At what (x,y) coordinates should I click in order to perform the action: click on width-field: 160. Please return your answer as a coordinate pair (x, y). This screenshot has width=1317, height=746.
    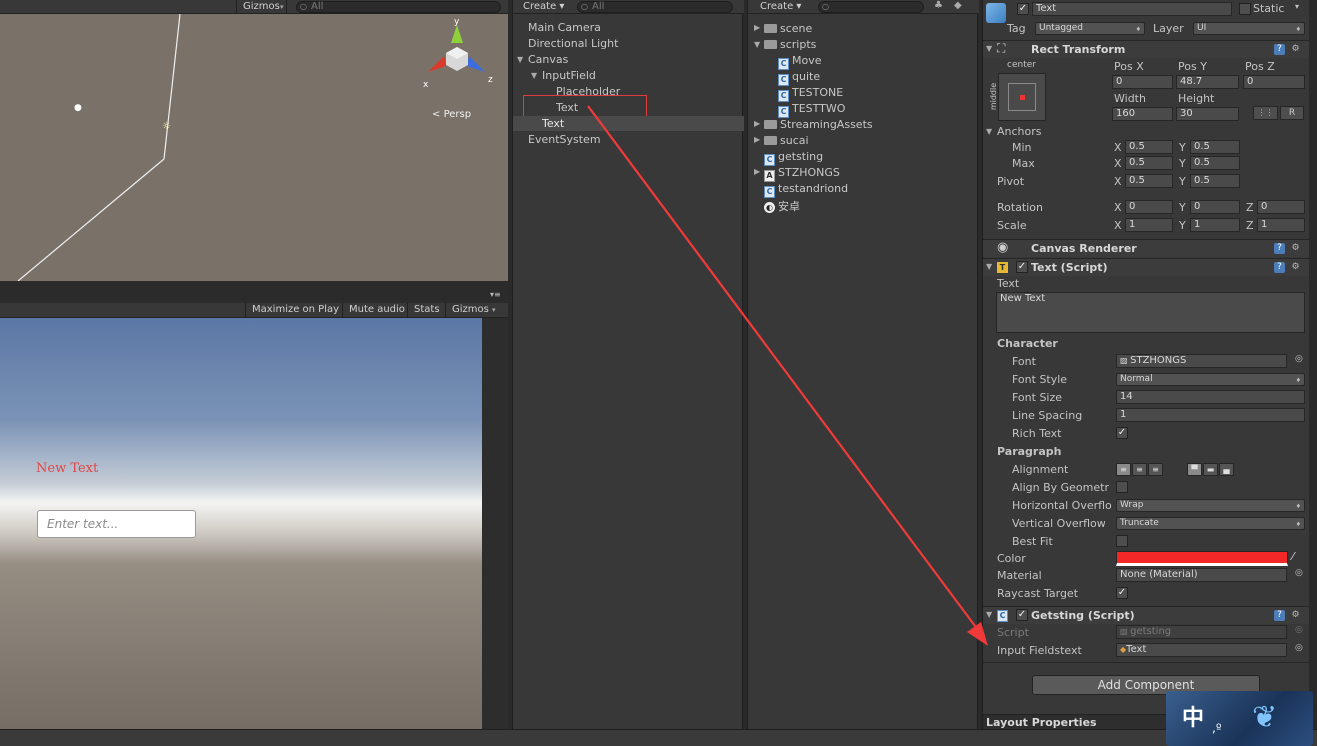
    Looking at the image, I should click on (1142, 114).